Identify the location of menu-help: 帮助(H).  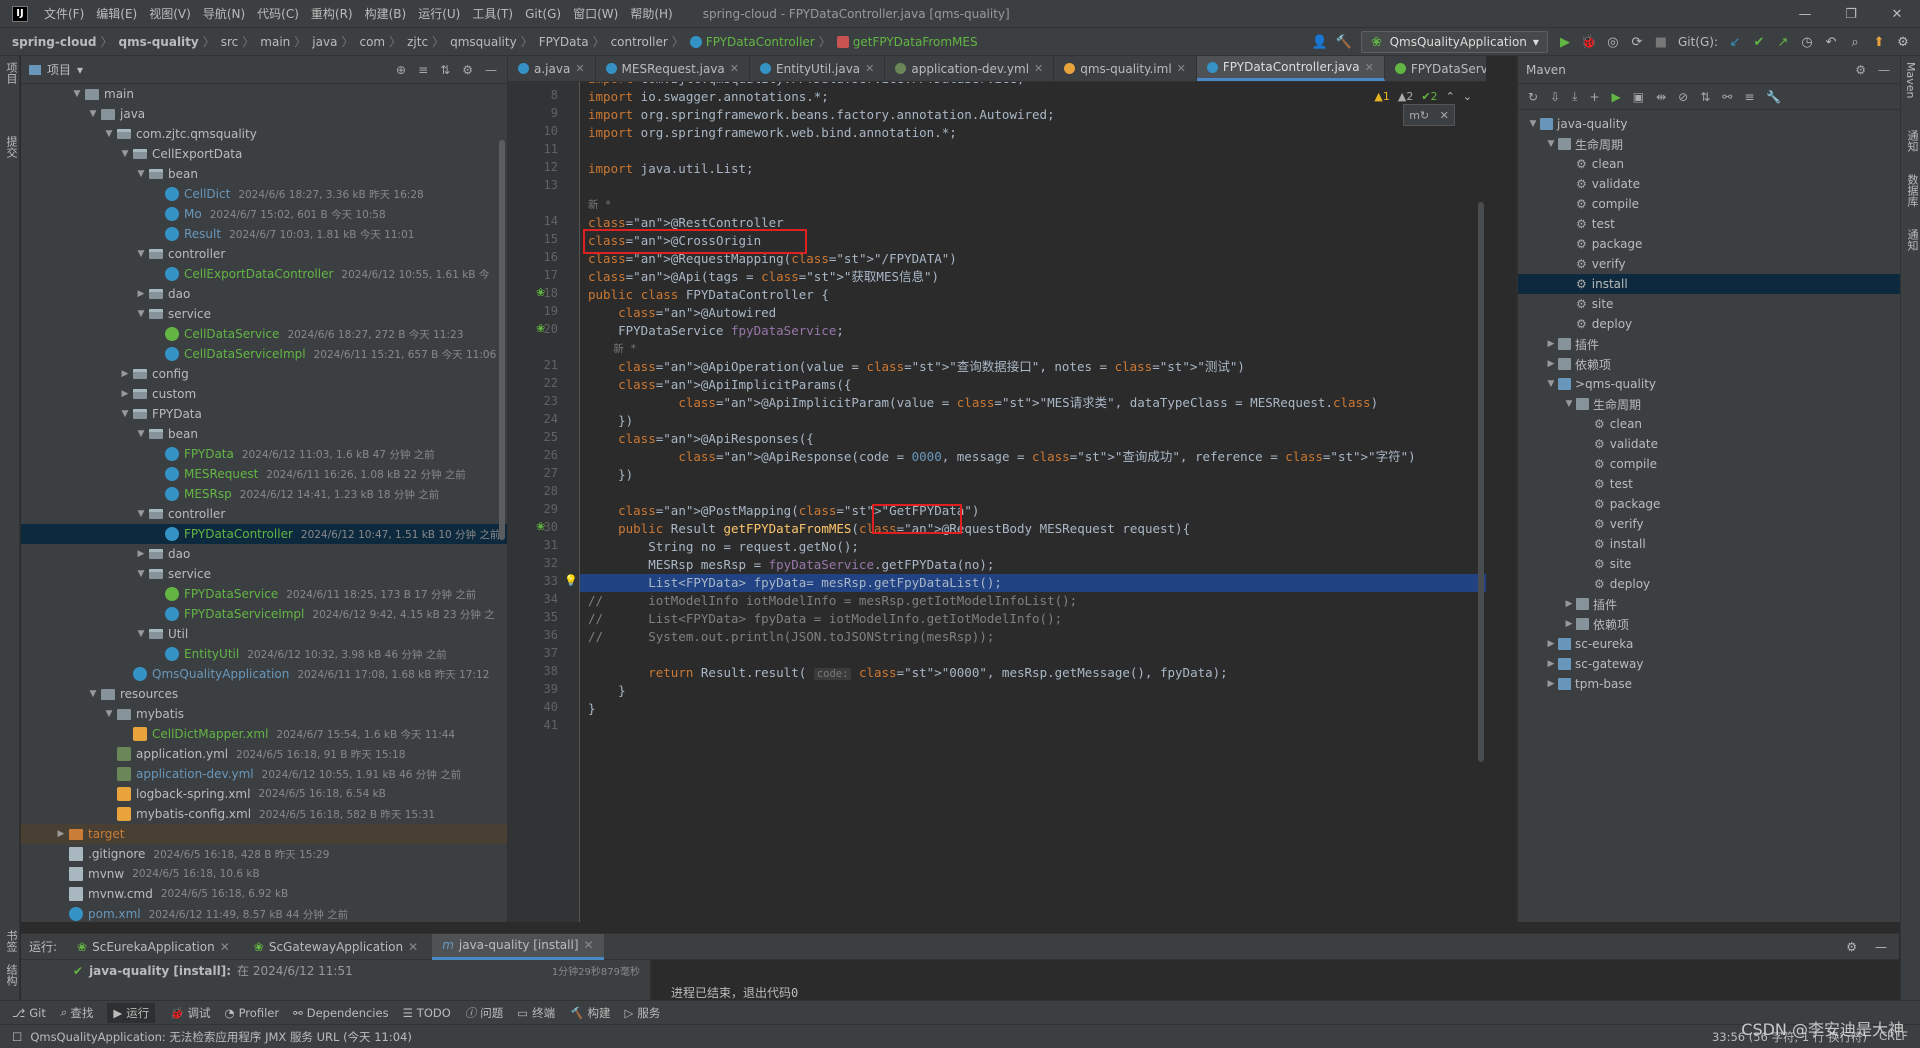
(651, 13).